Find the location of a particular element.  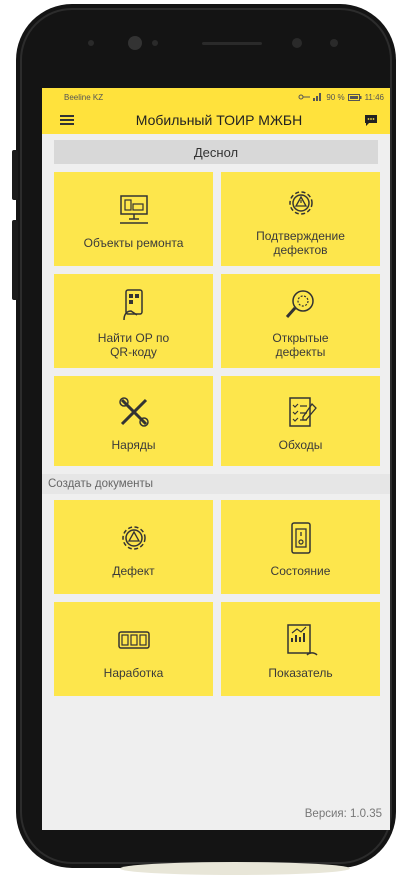

status-bar: Beeline KZ 90 % 11:46 is located at coordinates (216, 97).